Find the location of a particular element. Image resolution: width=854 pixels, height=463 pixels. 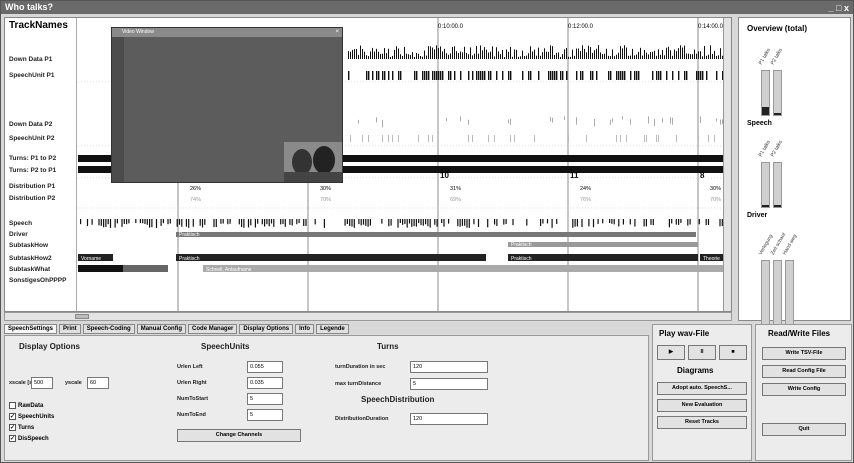

segment-bar is located at coordinates (100, 268).